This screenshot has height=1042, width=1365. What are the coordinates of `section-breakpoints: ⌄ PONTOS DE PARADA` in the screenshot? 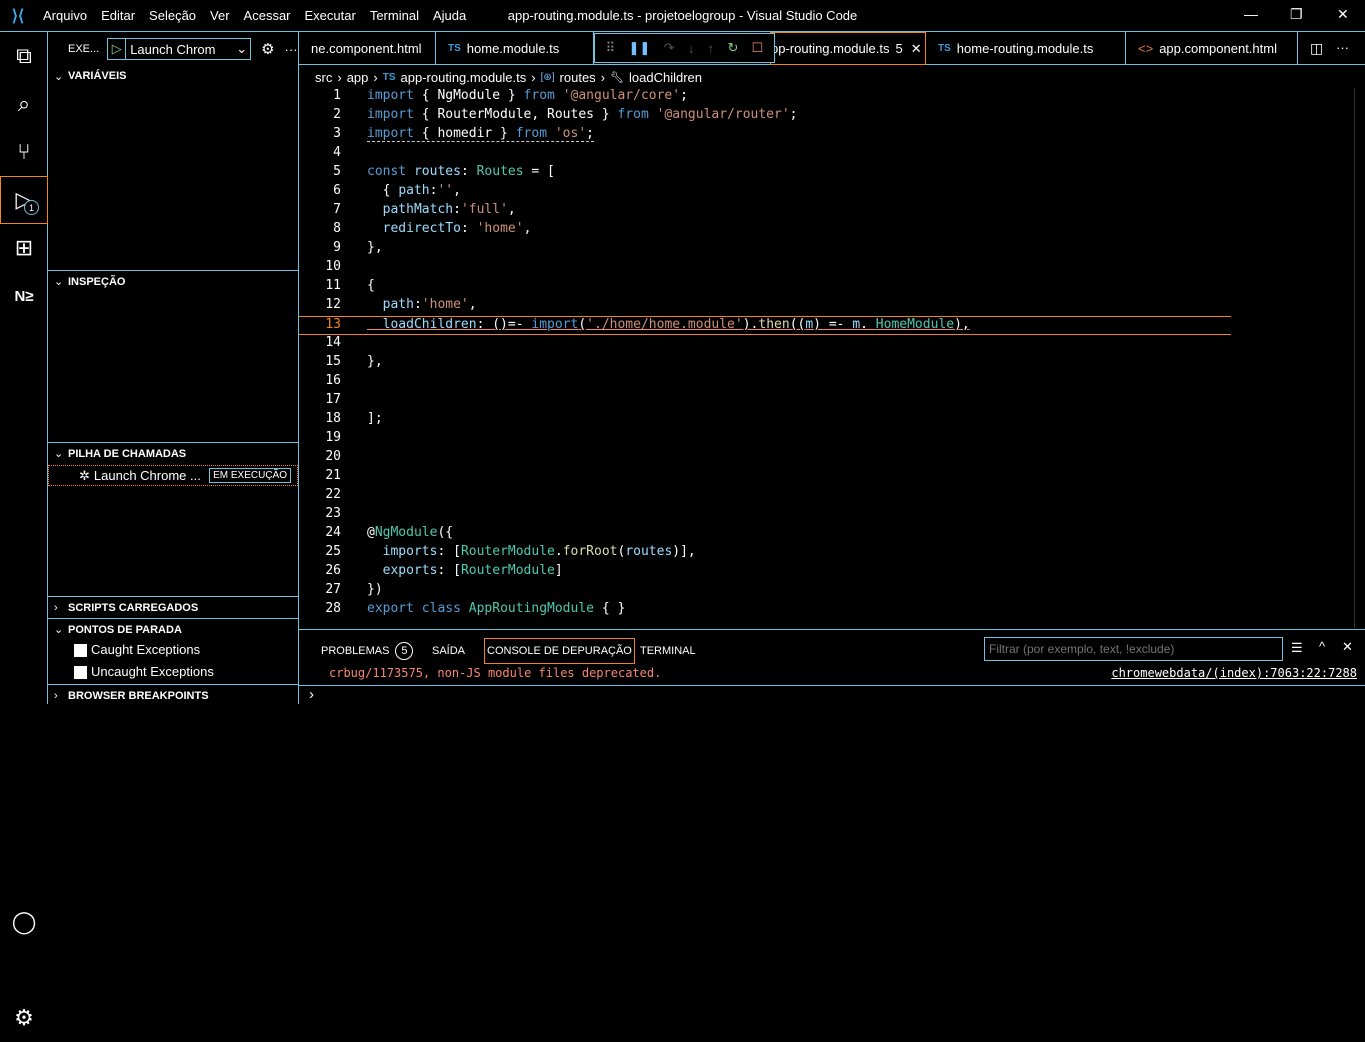 It's located at (173, 629).